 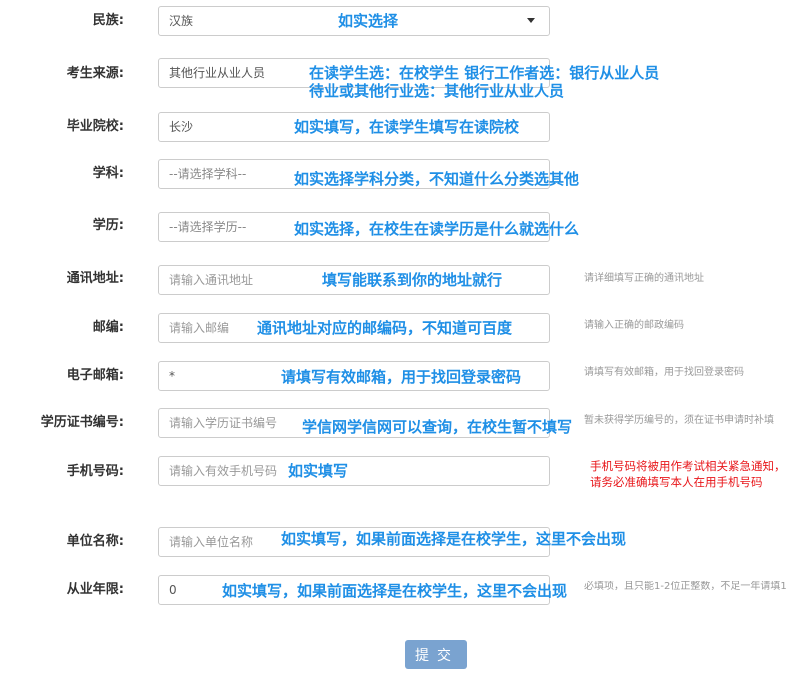 I want to click on address-hint: 请详细填写正确的通讯地址, so click(x=644, y=278).